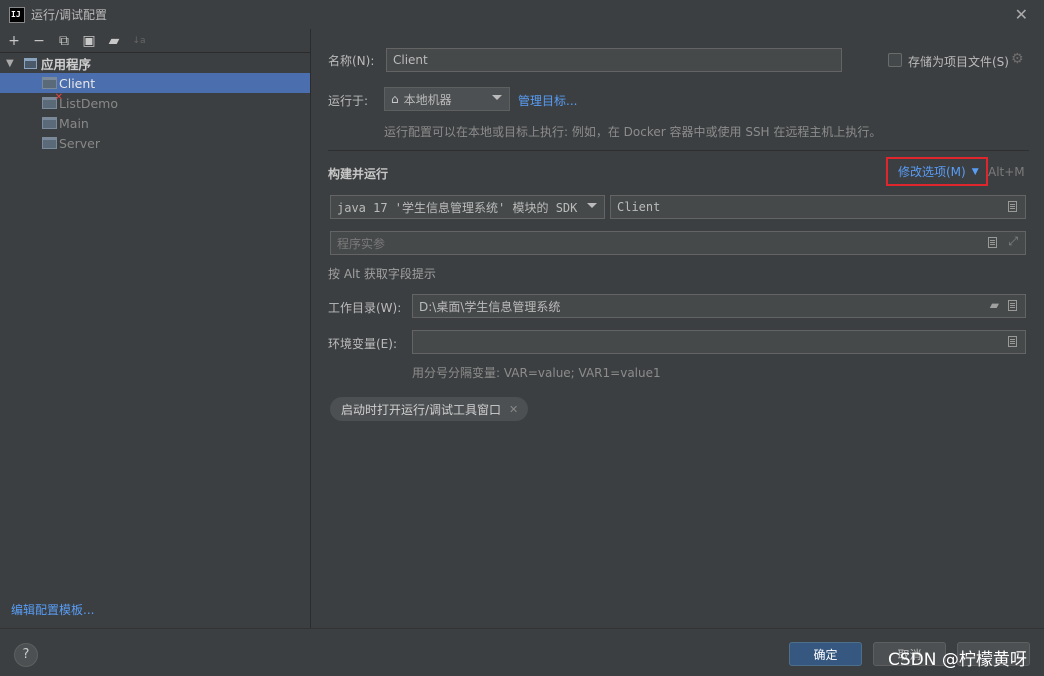  What do you see at coordinates (348, 101) in the screenshot?
I see `run-on-label: 运行于:` at bounding box center [348, 101].